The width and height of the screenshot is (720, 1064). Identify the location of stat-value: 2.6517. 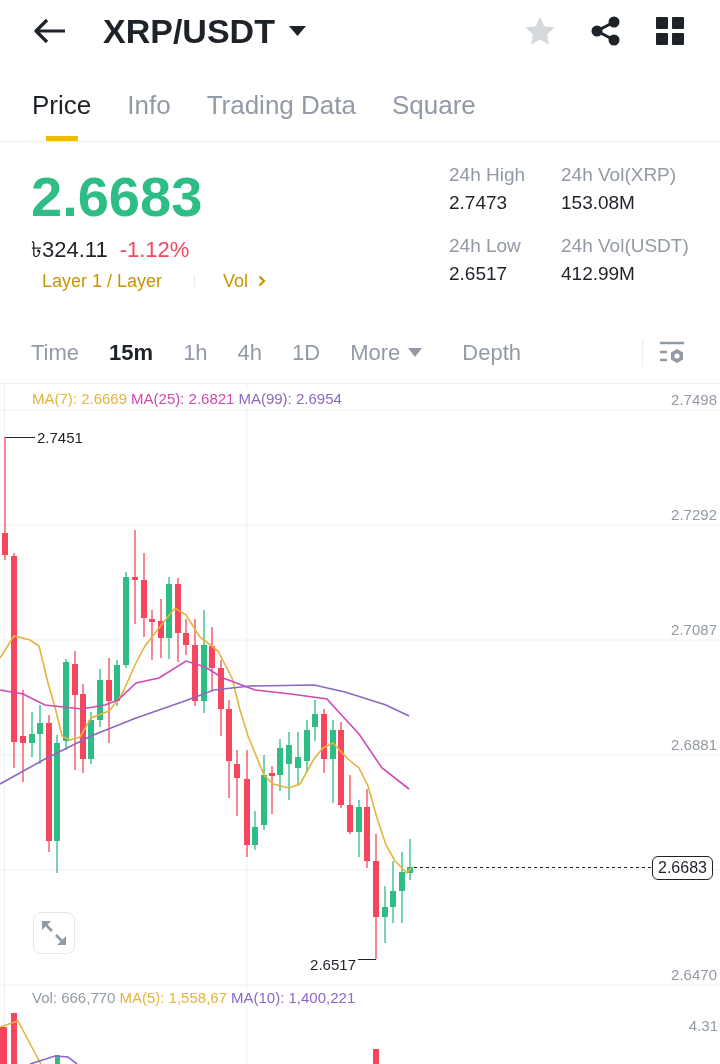
(479, 274).